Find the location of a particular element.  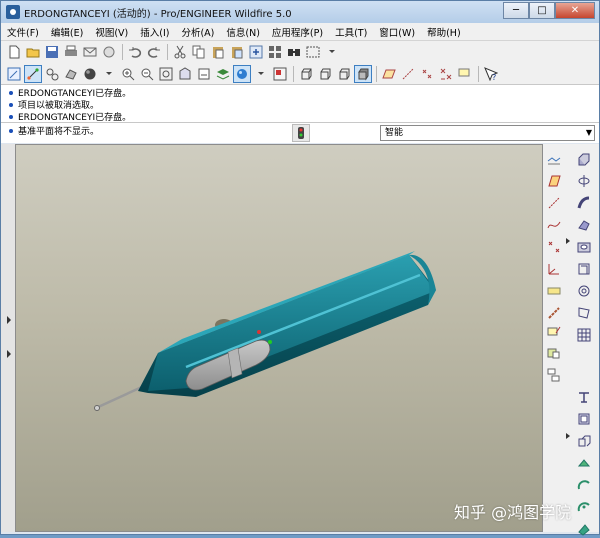

pattern-icon is located at coordinates (584, 335).